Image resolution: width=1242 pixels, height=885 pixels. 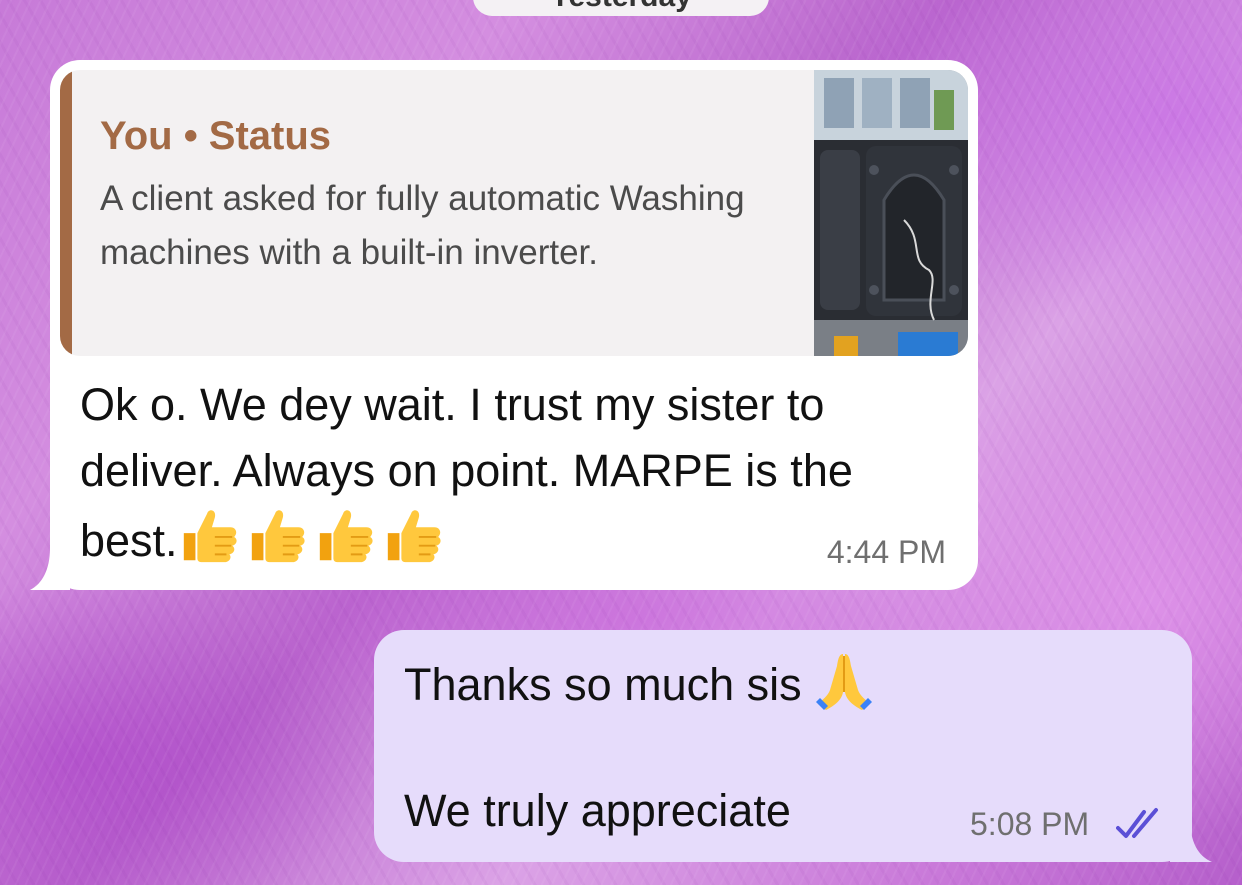 I want to click on quote-author: You • Status, so click(x=216, y=136).